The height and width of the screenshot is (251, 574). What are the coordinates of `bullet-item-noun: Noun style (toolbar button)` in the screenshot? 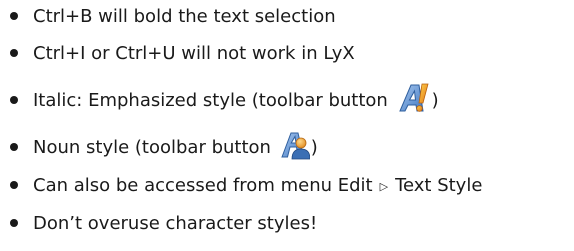 It's located at (164, 147).